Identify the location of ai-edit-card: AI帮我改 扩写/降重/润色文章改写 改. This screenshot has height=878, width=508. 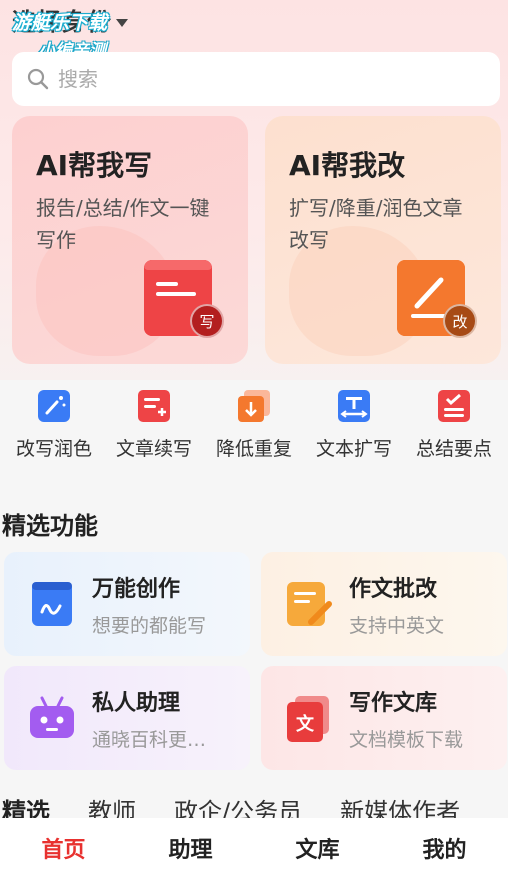
(383, 240).